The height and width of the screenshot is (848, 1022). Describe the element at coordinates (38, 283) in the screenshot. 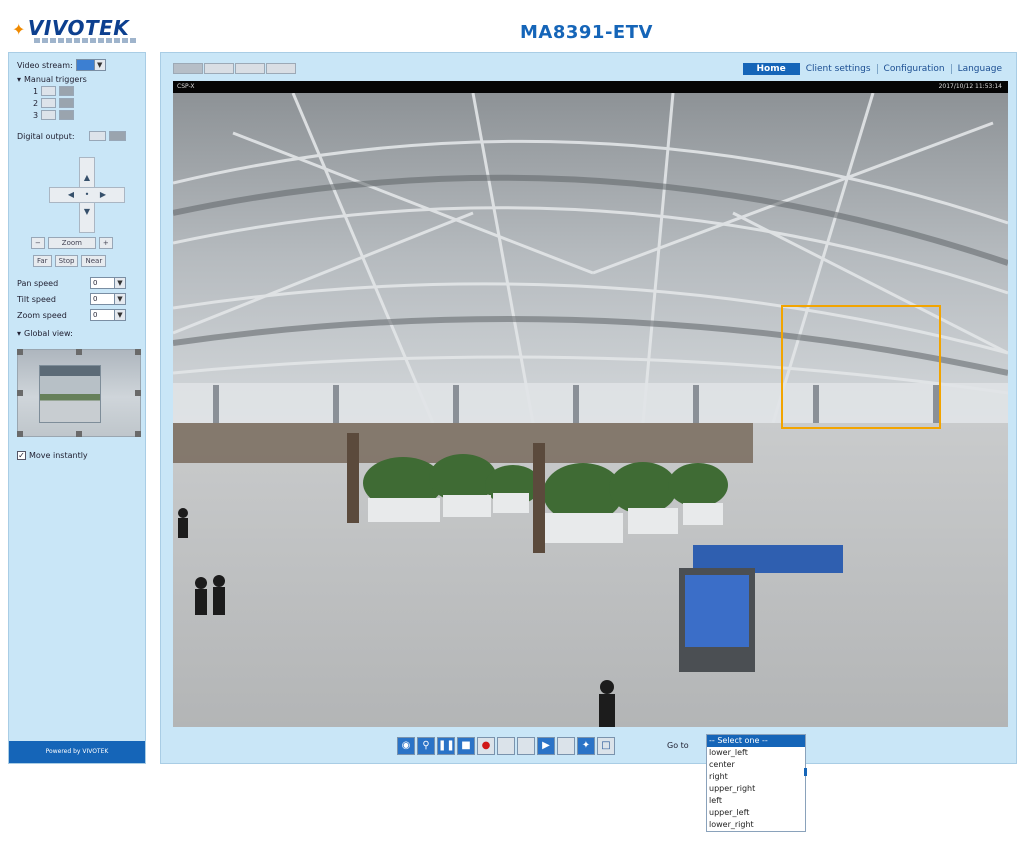

I see `pan-speed-label: Pan speed` at that location.